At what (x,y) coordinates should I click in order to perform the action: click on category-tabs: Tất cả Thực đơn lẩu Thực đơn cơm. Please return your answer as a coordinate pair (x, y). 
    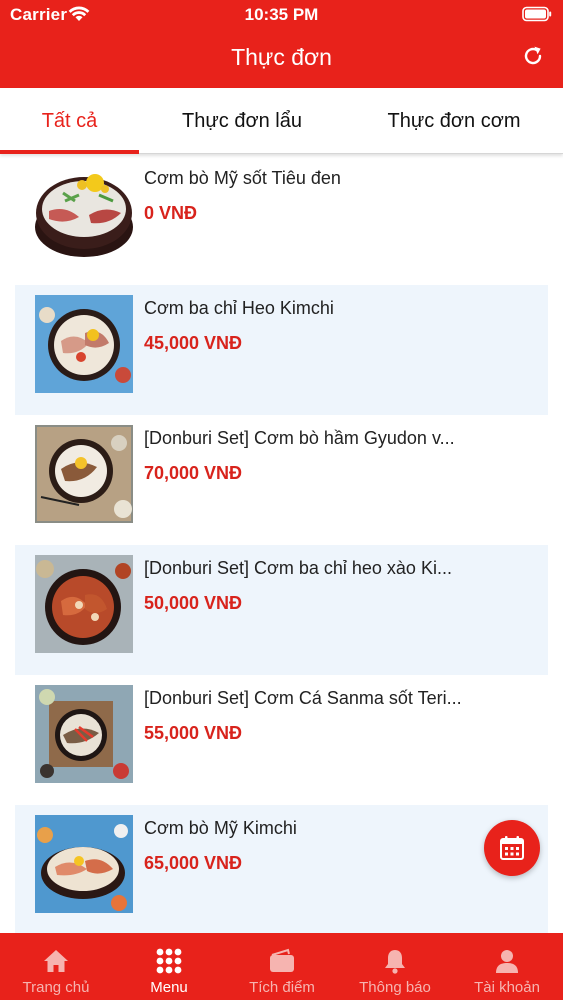
    Looking at the image, I should click on (281, 121).